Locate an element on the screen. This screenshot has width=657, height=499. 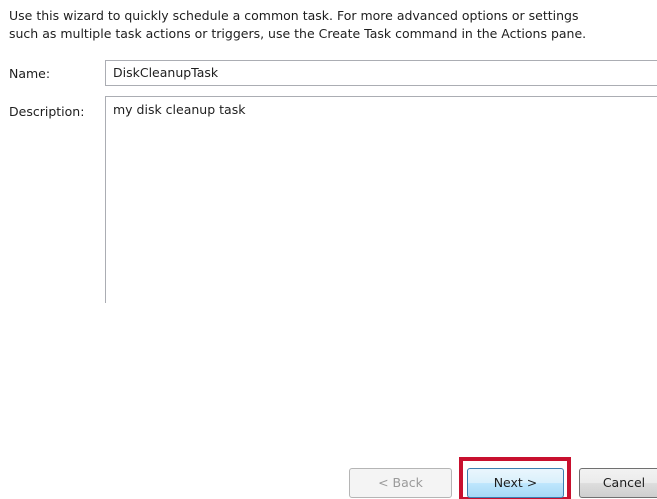
description-label: Description: is located at coordinates (47, 111).